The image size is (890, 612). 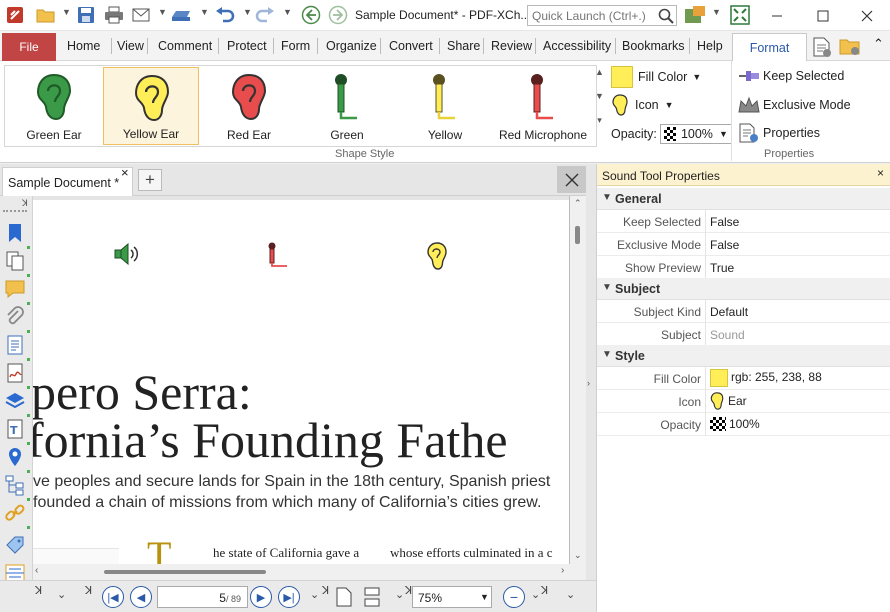 I want to click on attachment-icon, so click(x=15, y=317).